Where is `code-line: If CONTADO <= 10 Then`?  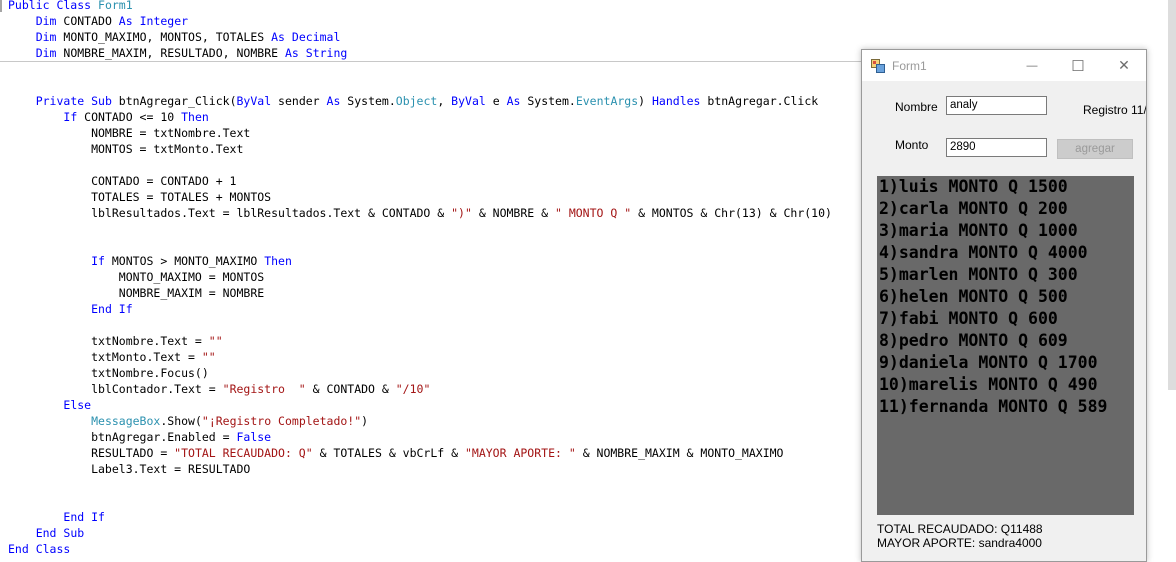
code-line: If CONTADO <= 10 Then is located at coordinates (108, 117).